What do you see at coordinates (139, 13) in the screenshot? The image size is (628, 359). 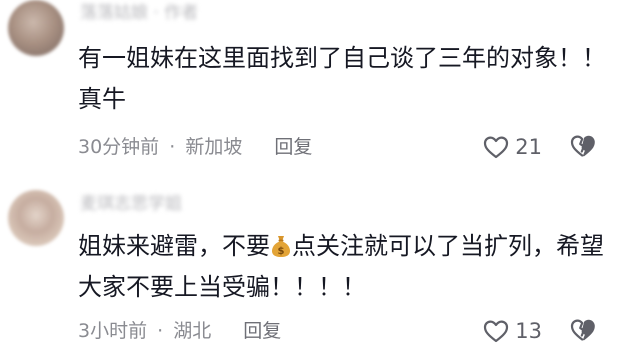 I see `comment-username: 落落姑娘 · 作者` at bounding box center [139, 13].